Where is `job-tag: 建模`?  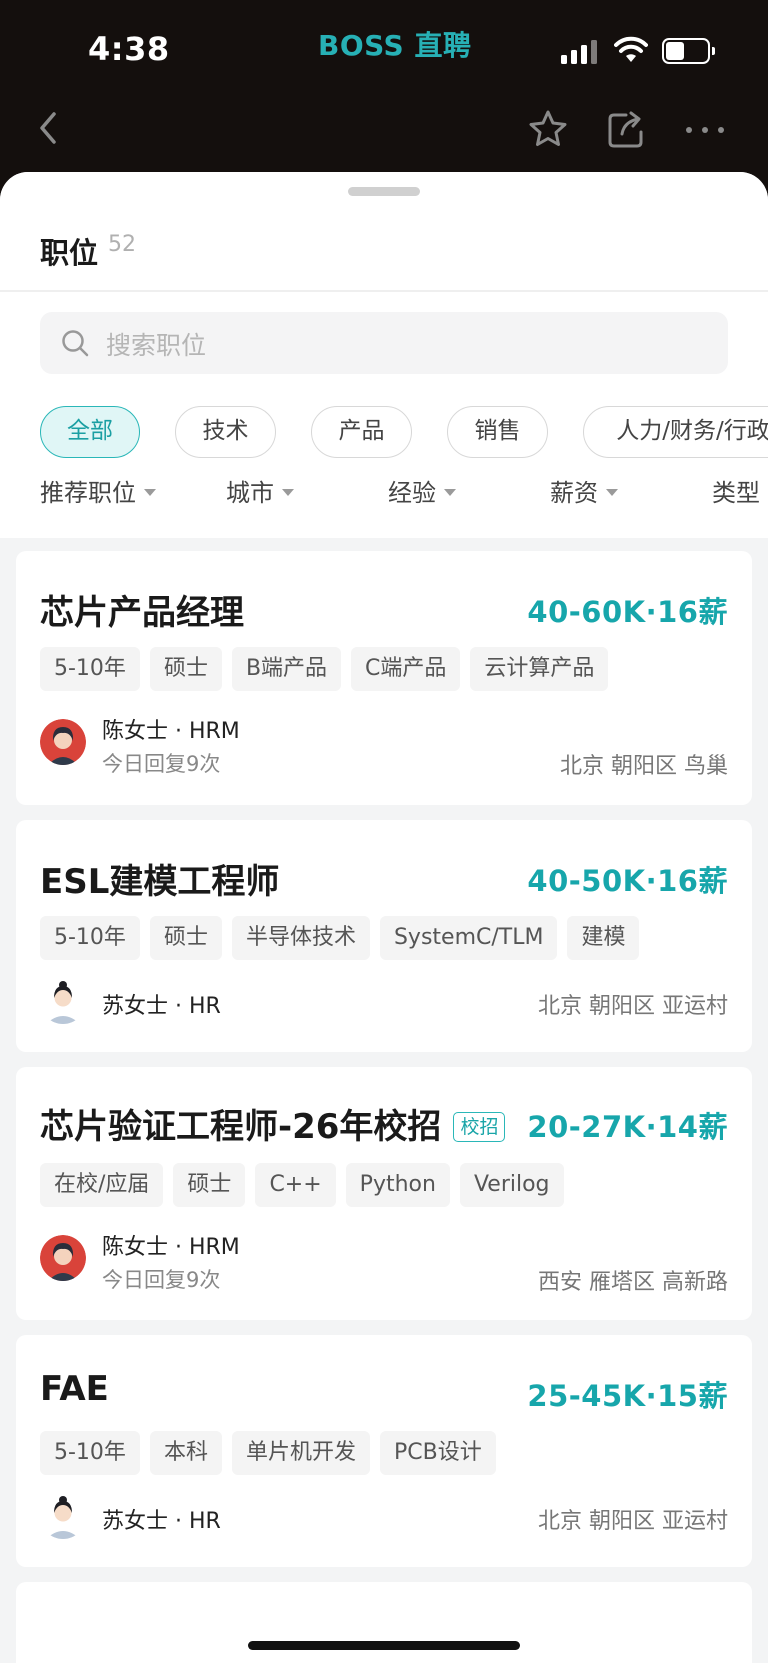 job-tag: 建模 is located at coordinates (603, 938).